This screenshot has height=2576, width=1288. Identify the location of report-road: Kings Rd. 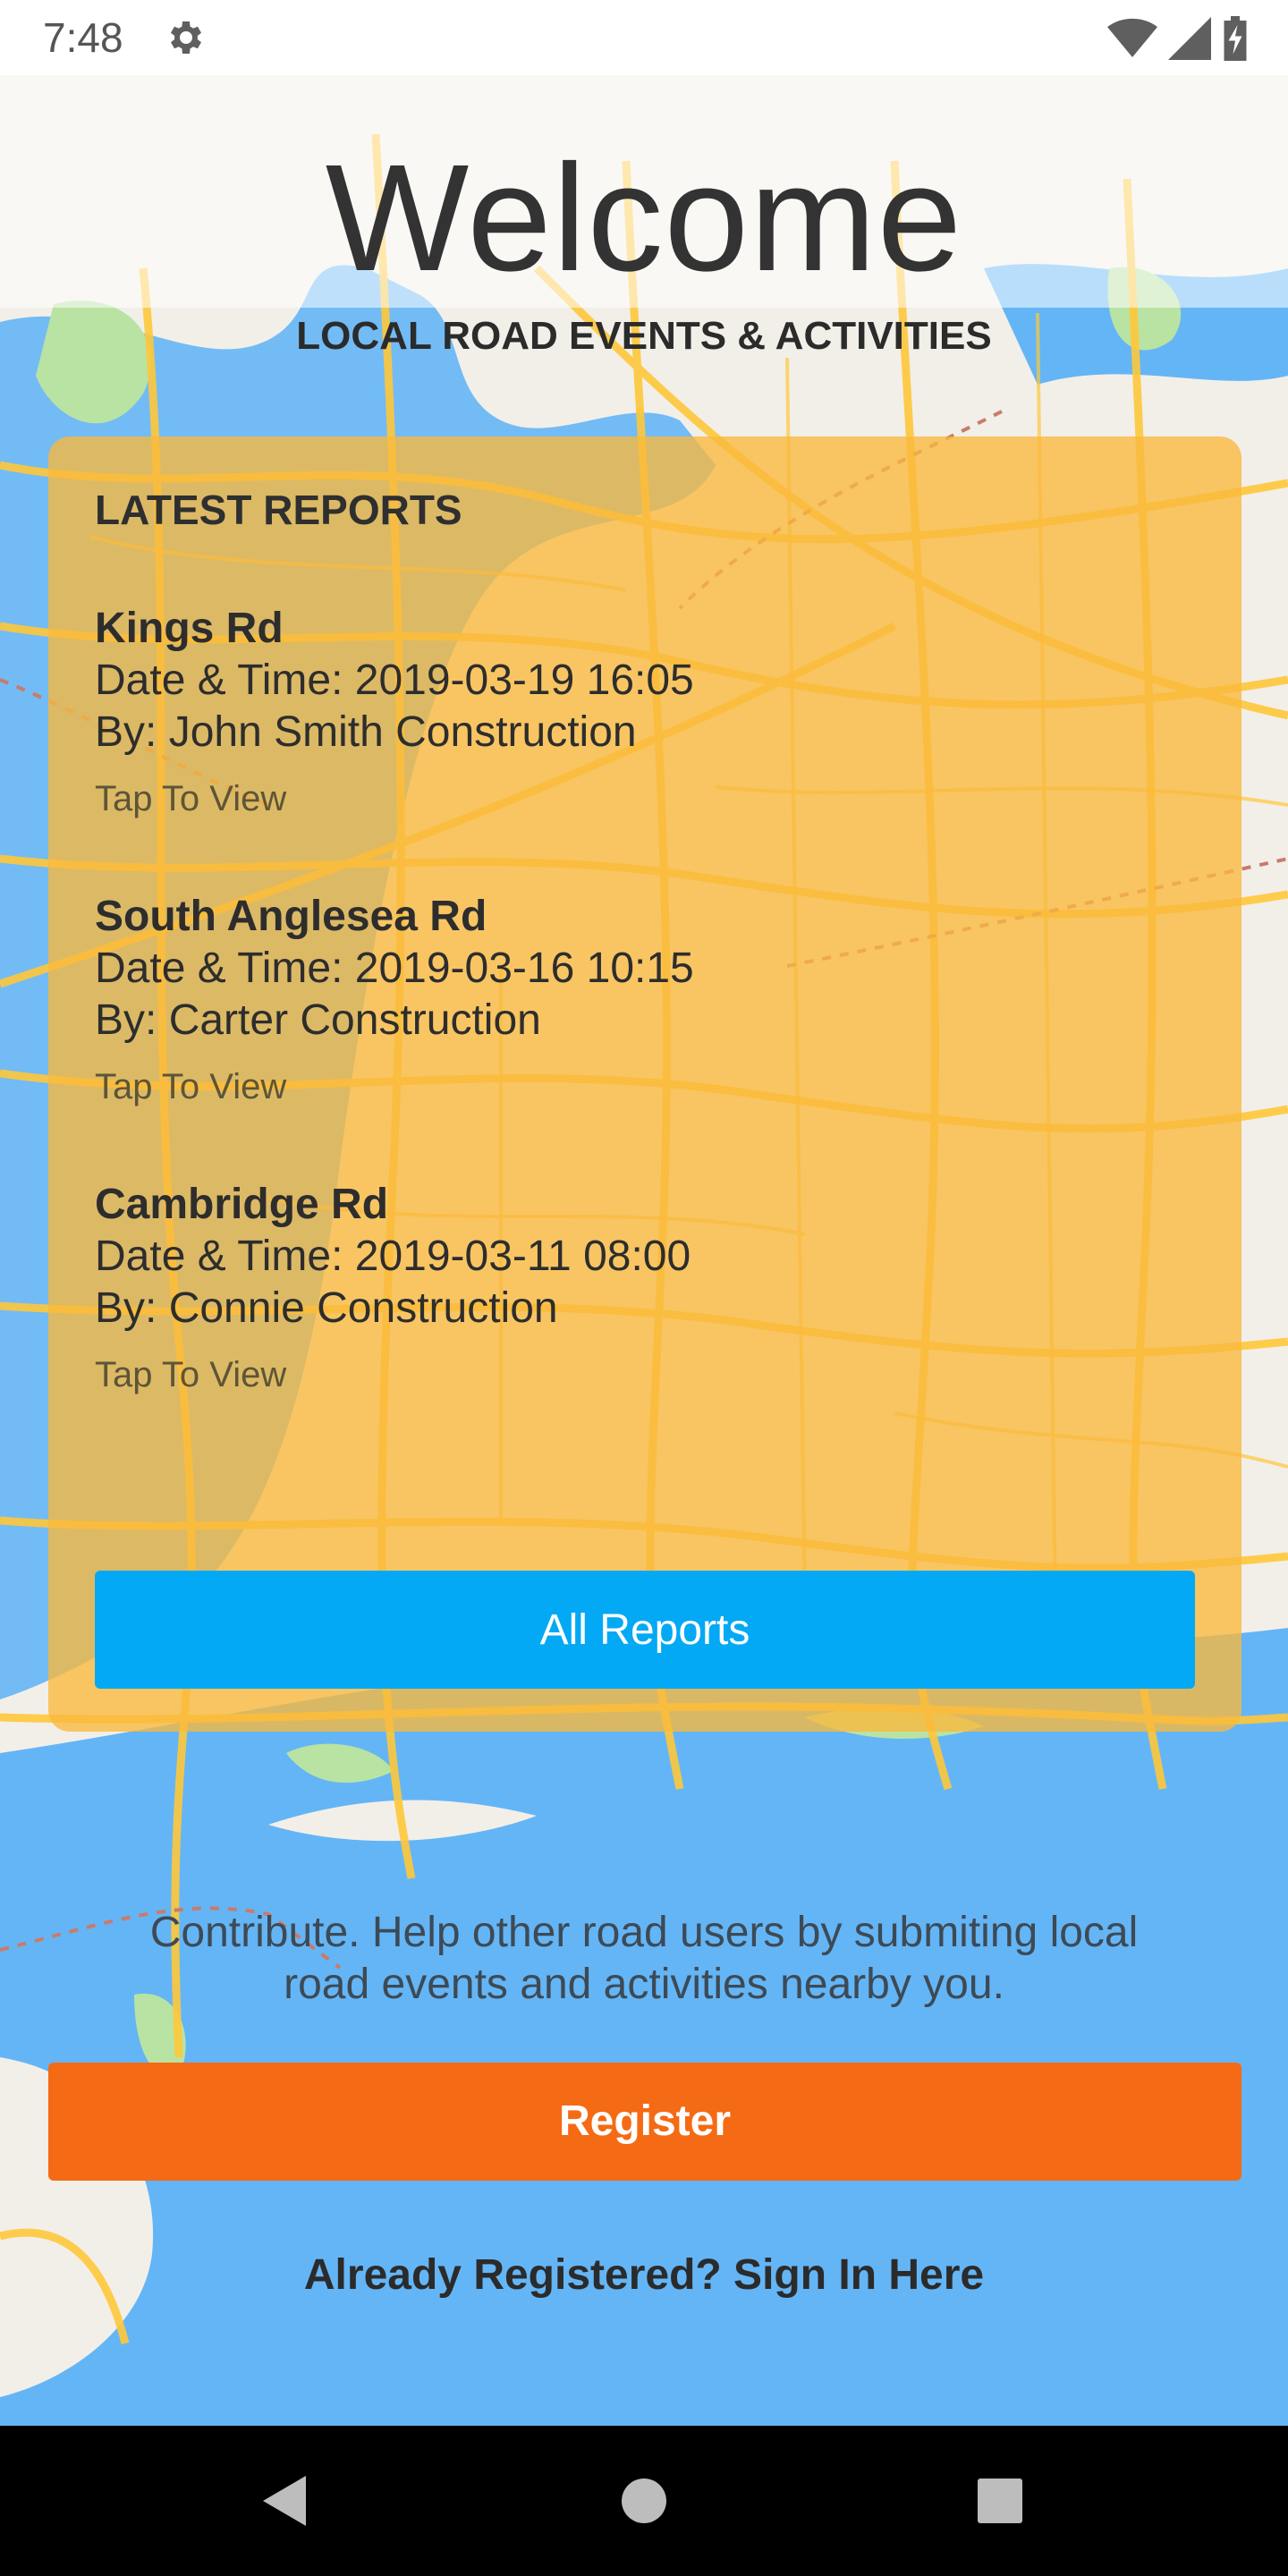
(189, 628).